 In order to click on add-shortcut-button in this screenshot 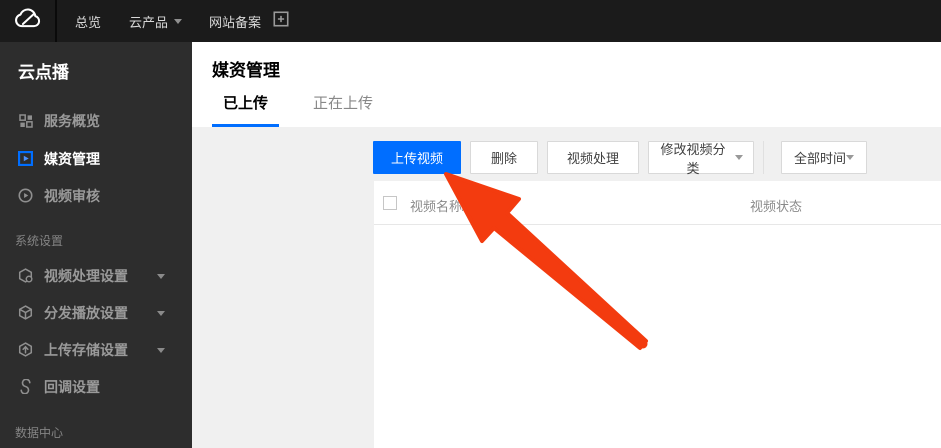, I will do `click(281, 21)`.